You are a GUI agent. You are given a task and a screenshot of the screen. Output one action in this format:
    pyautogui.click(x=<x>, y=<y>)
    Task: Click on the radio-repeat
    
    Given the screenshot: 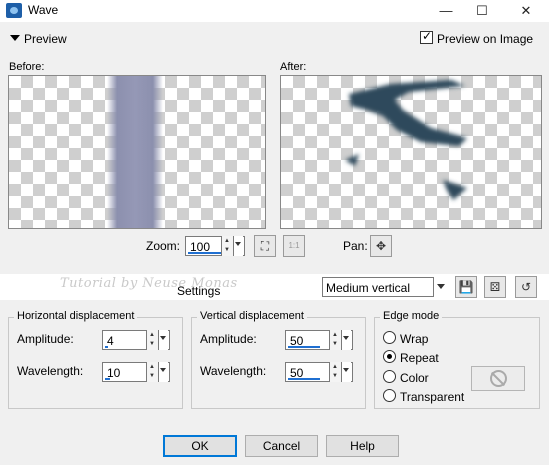 What is the action you would take?
    pyautogui.click(x=389, y=356)
    